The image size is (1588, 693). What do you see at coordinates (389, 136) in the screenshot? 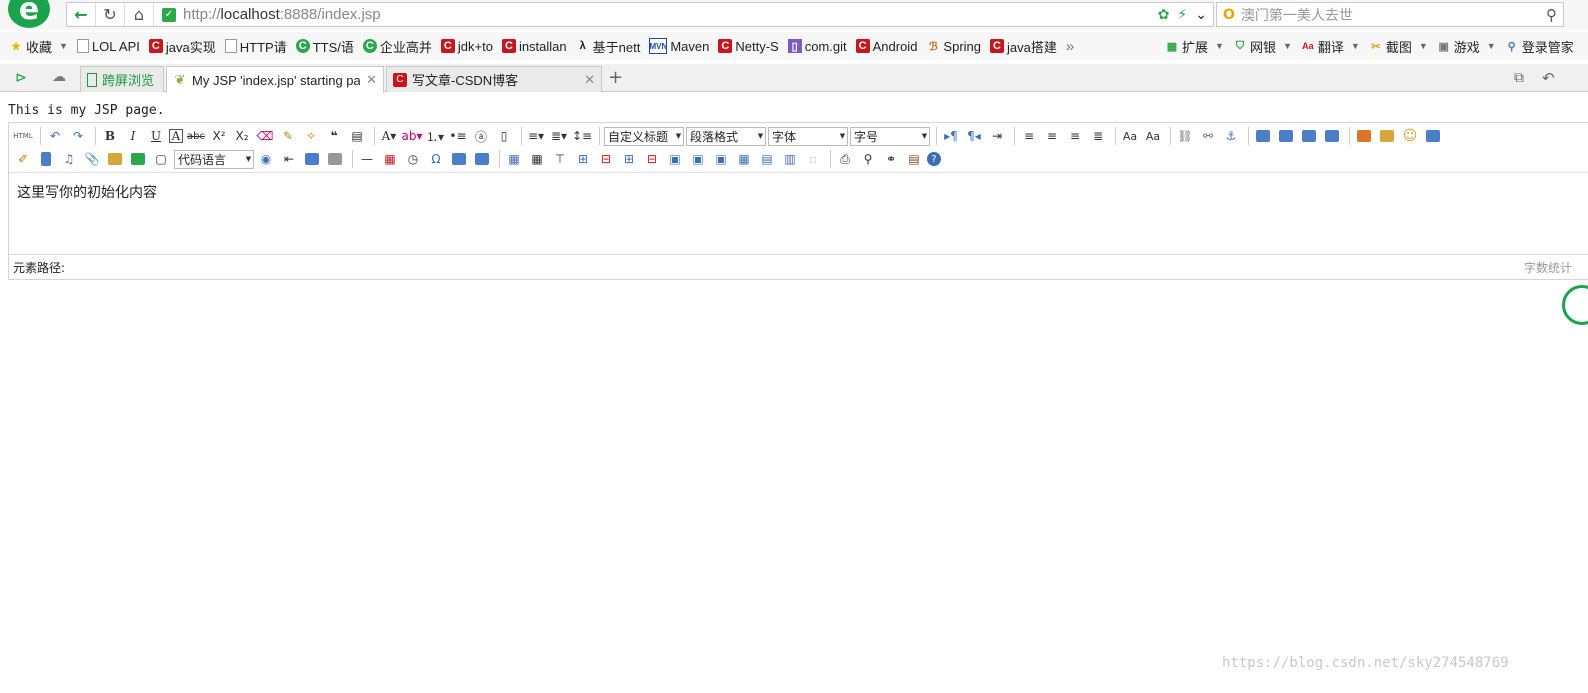
I see `font-color-icon: A▾` at bounding box center [389, 136].